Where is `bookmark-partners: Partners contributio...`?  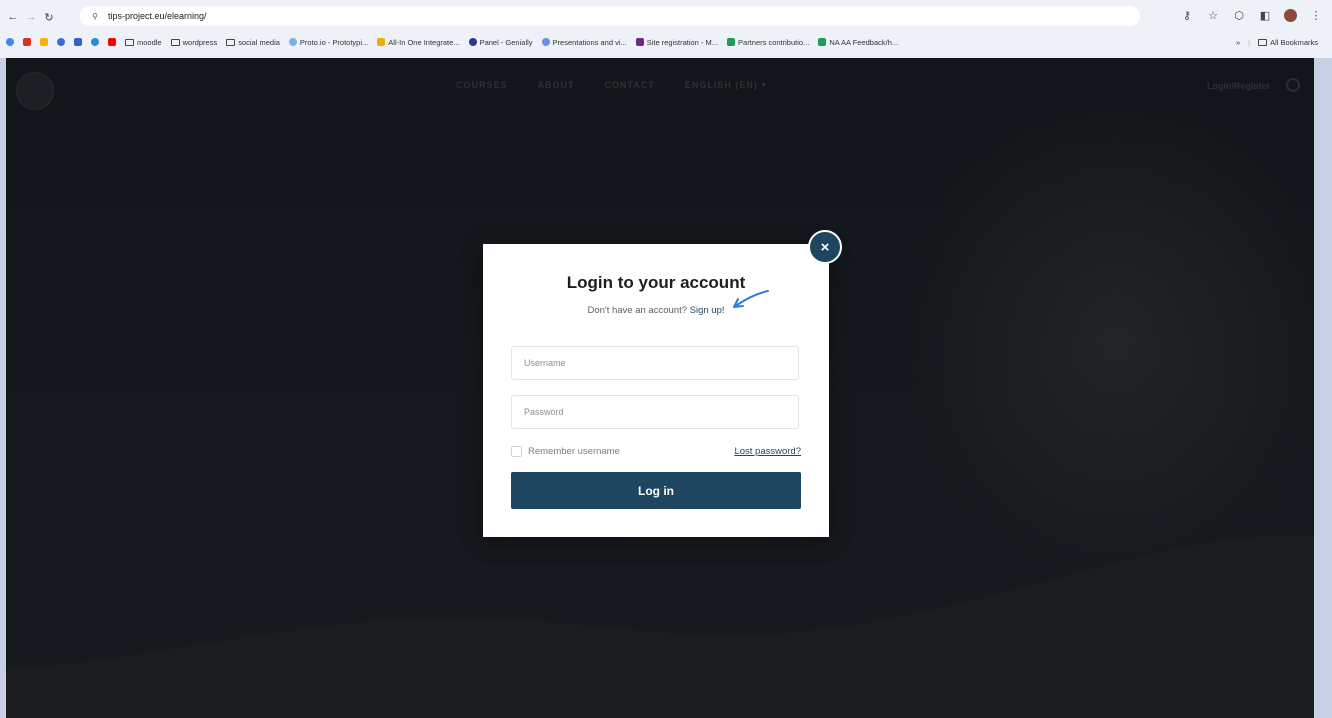
bookmark-partners: Partners contributio... is located at coordinates (768, 42).